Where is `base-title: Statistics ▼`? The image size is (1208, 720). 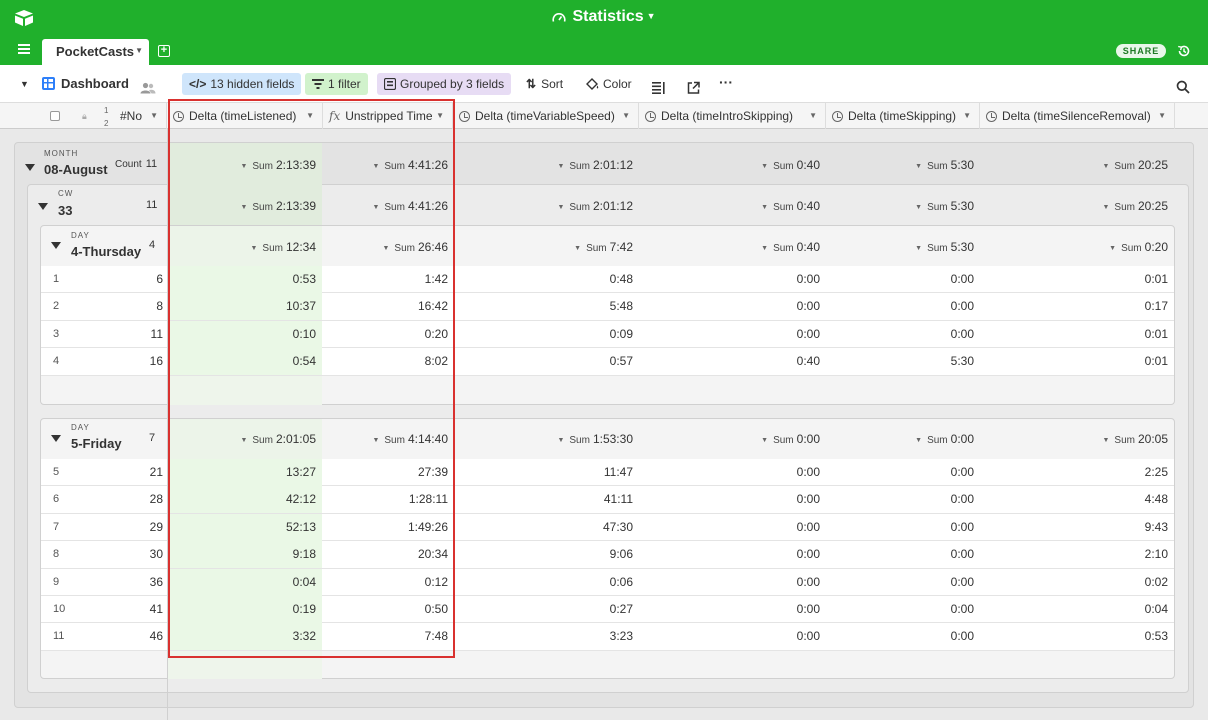 base-title: Statistics ▼ is located at coordinates (604, 17).